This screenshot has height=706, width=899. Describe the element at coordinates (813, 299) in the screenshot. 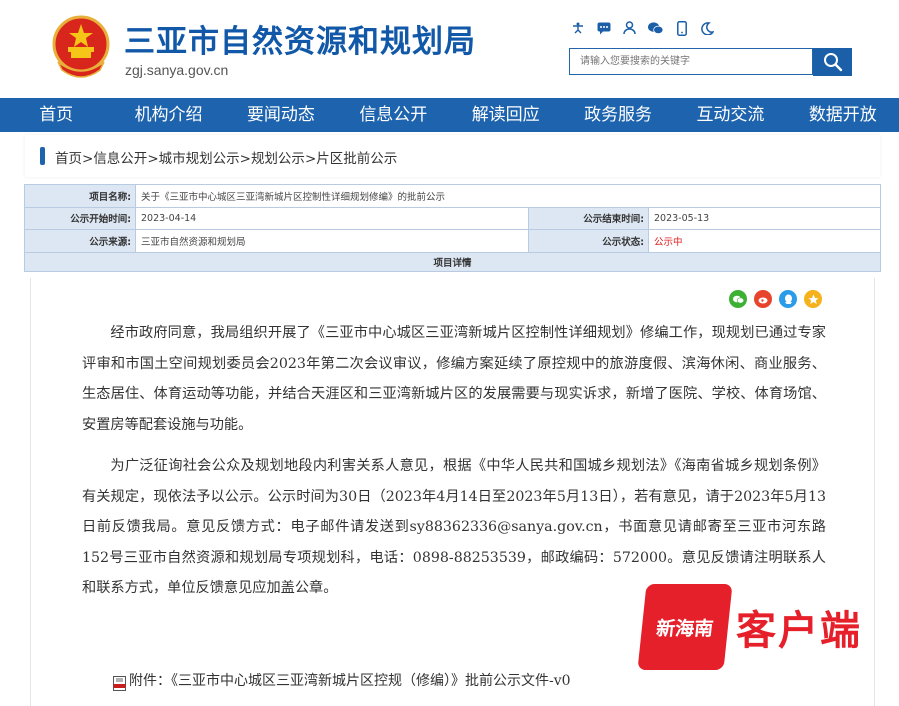

I see `qzone-share-icon` at that location.